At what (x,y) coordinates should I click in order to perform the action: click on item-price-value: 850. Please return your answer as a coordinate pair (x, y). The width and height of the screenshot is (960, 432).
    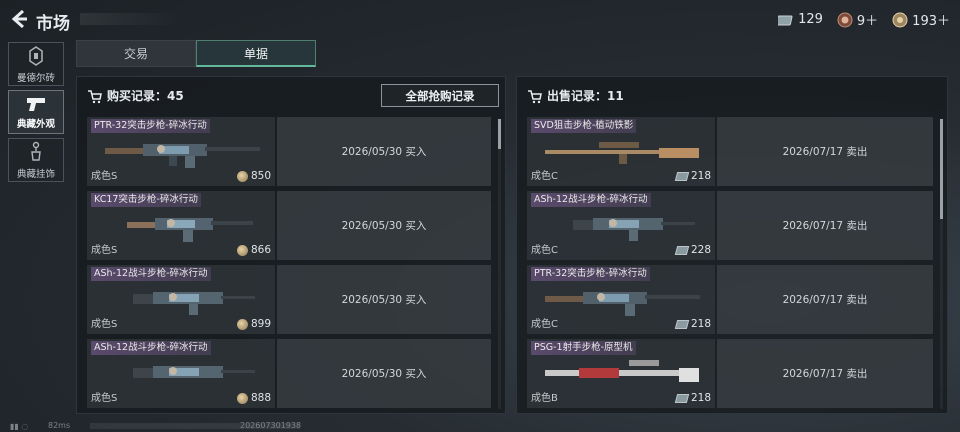
    Looking at the image, I should click on (260, 176).